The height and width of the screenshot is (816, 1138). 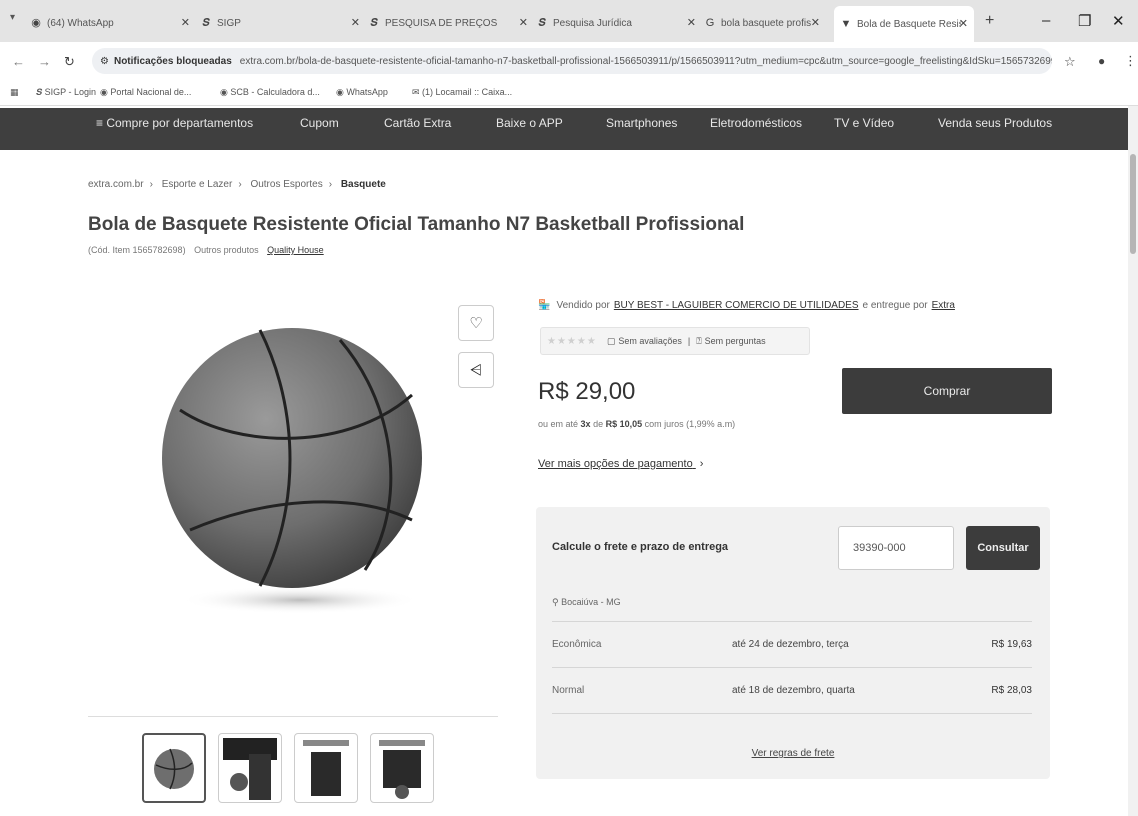 What do you see at coordinates (448, 23) in the screenshot?
I see `tab-pesquisa-precos: 𝑺 PESQUISA DE PREÇOS ✕` at bounding box center [448, 23].